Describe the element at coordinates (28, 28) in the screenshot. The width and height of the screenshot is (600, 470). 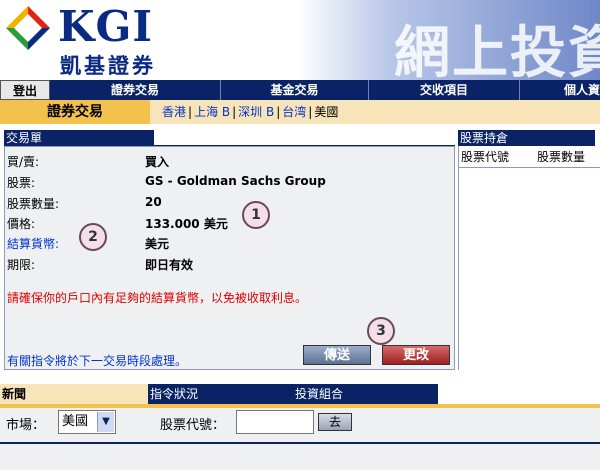
I see `kgi-logo-icon` at that location.